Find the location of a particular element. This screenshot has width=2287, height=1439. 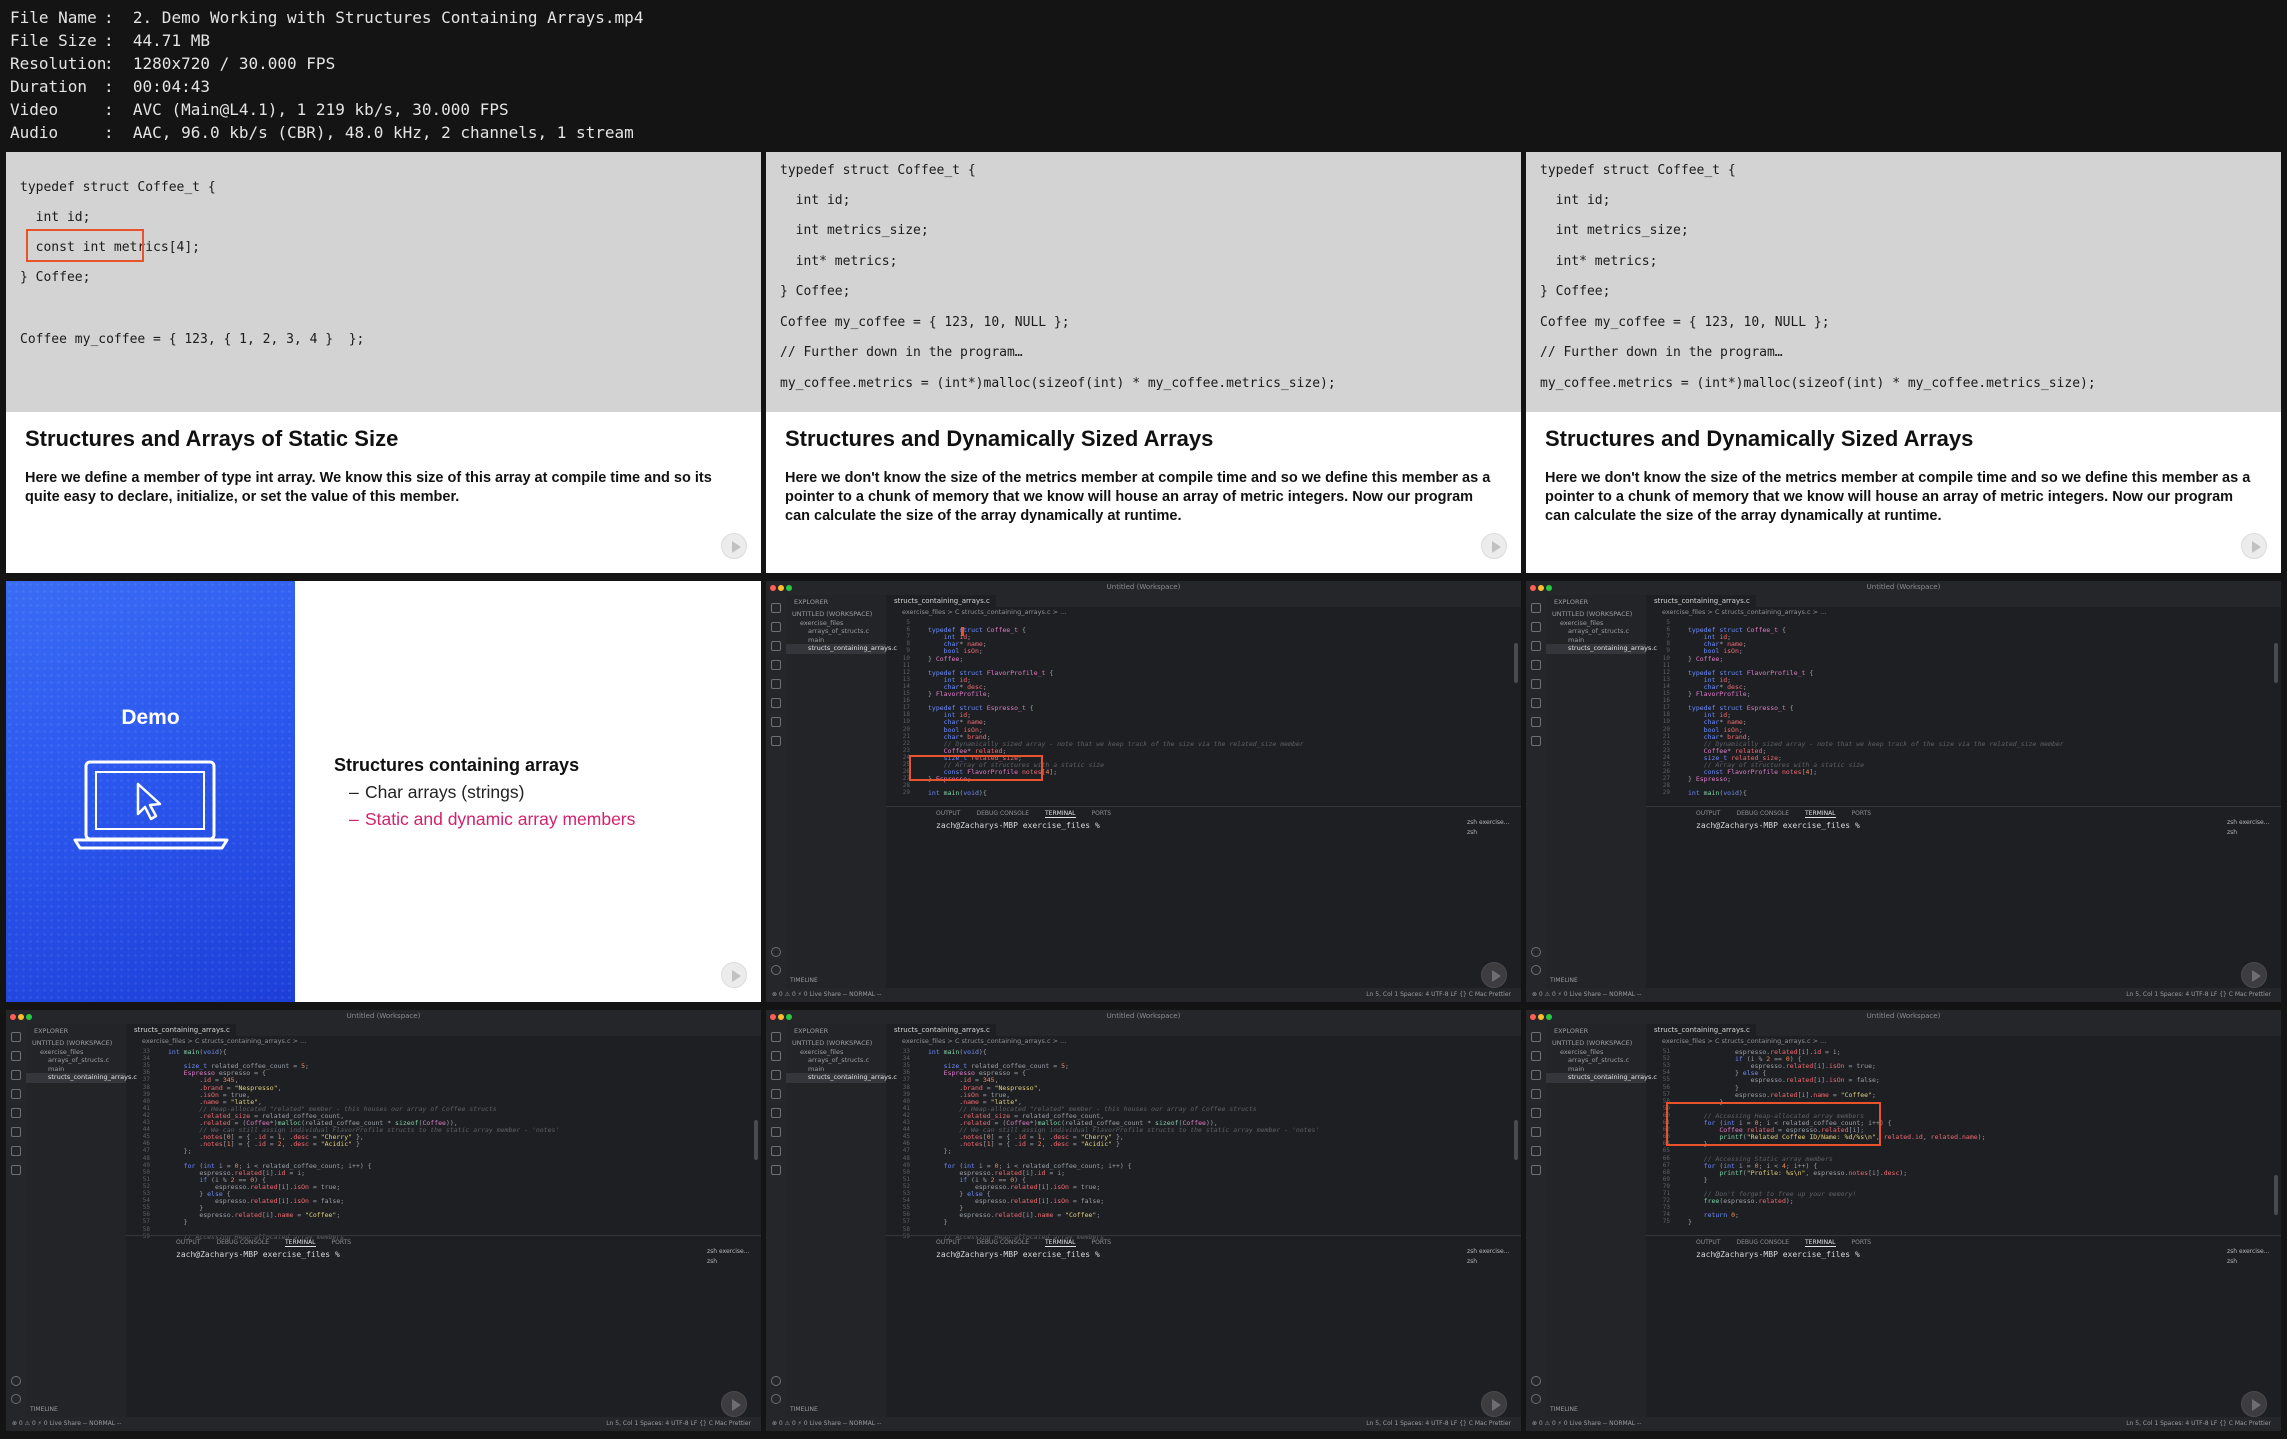

source-control-icon is located at coordinates (16, 1075).